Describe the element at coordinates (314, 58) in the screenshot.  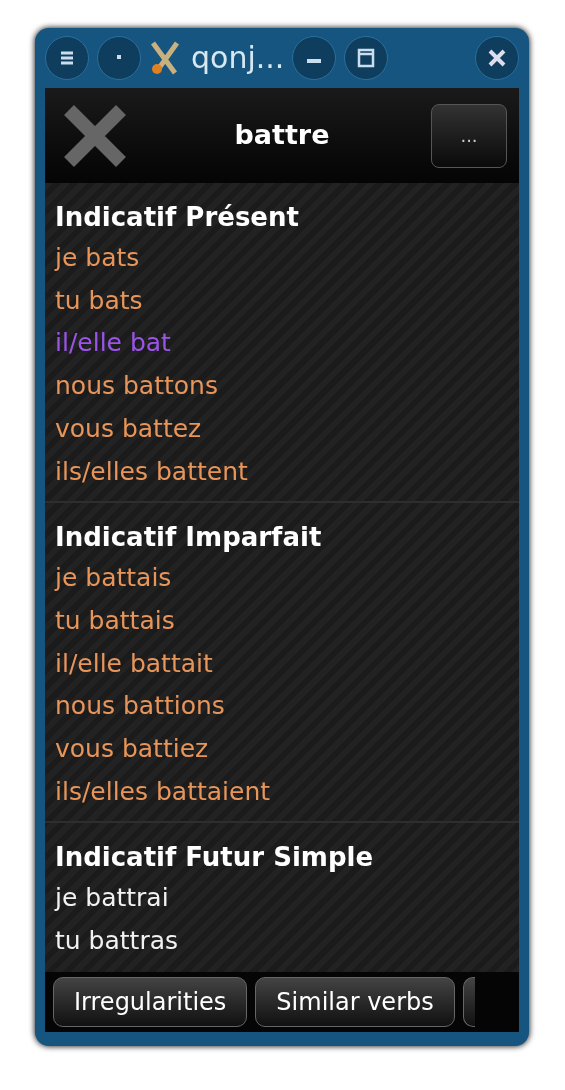
I see `minimize-icon` at that location.